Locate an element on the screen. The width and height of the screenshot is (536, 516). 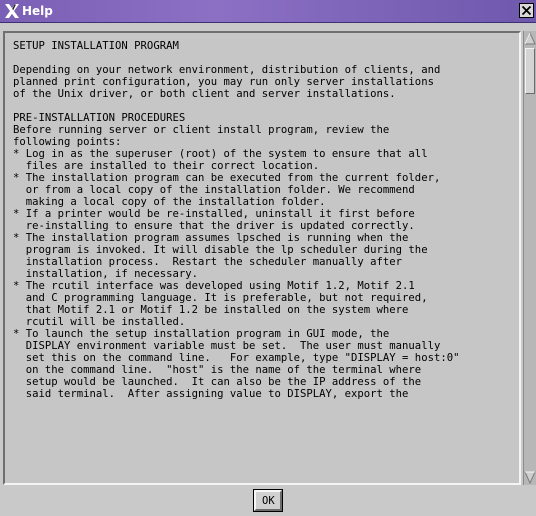
close-button is located at coordinates (526, 10).